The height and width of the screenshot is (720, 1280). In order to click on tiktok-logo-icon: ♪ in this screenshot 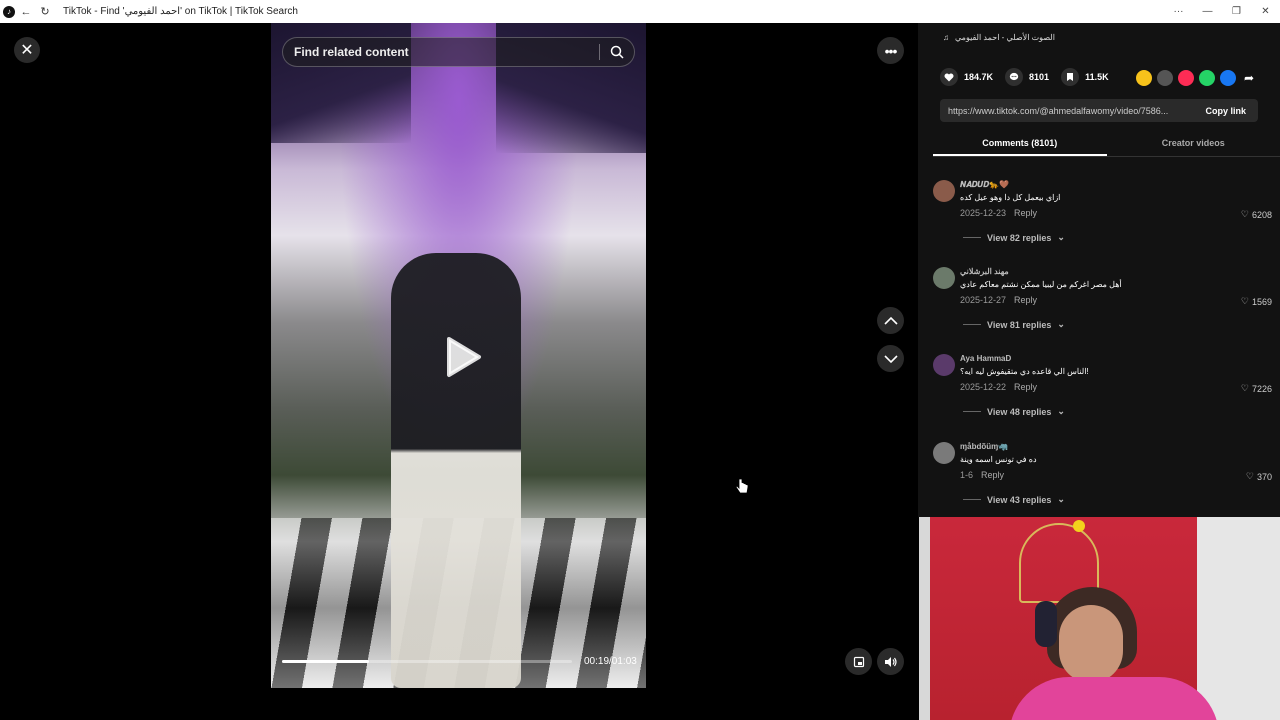, I will do `click(9, 11)`.